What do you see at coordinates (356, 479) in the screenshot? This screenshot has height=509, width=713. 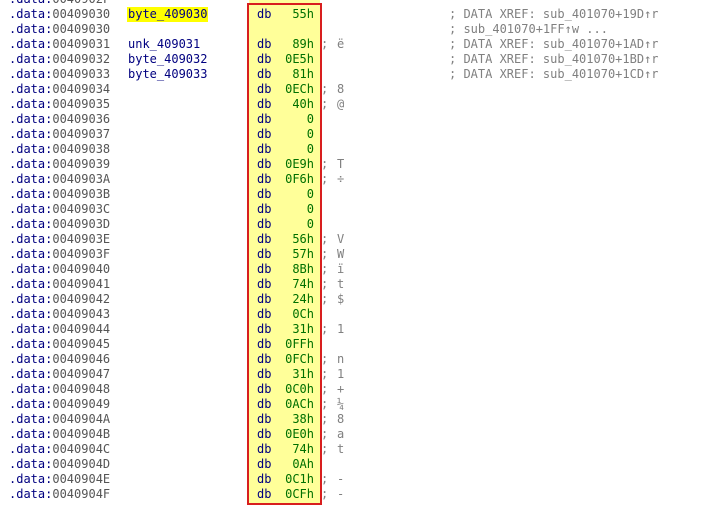 I see `listing-line: .data:0040904E db 0C1h; -` at bounding box center [356, 479].